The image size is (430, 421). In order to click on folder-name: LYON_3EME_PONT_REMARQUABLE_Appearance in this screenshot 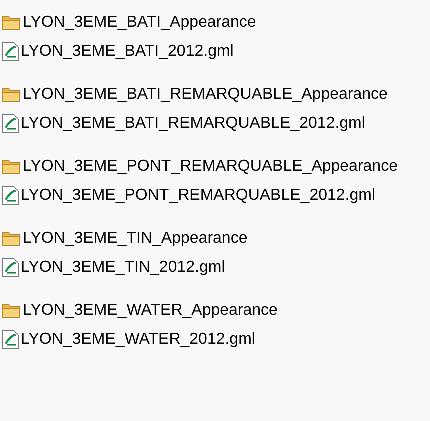, I will do `click(210, 166)`.